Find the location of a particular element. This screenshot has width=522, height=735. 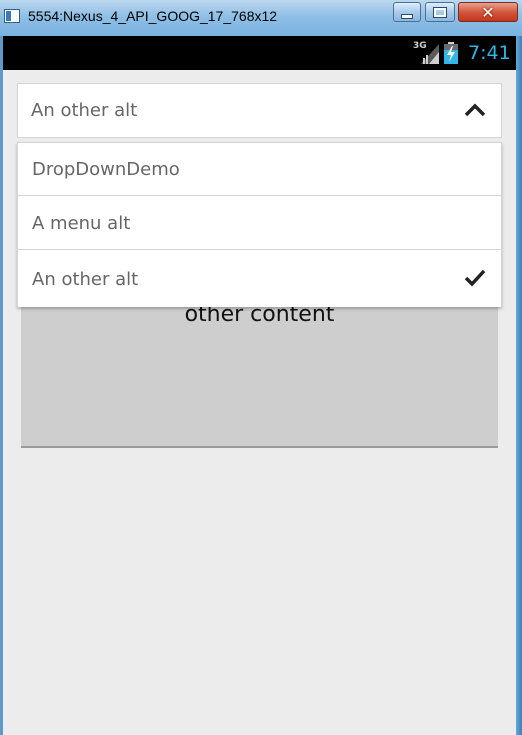

android-status-bar: 3G 7:41 is located at coordinates (259, 53).